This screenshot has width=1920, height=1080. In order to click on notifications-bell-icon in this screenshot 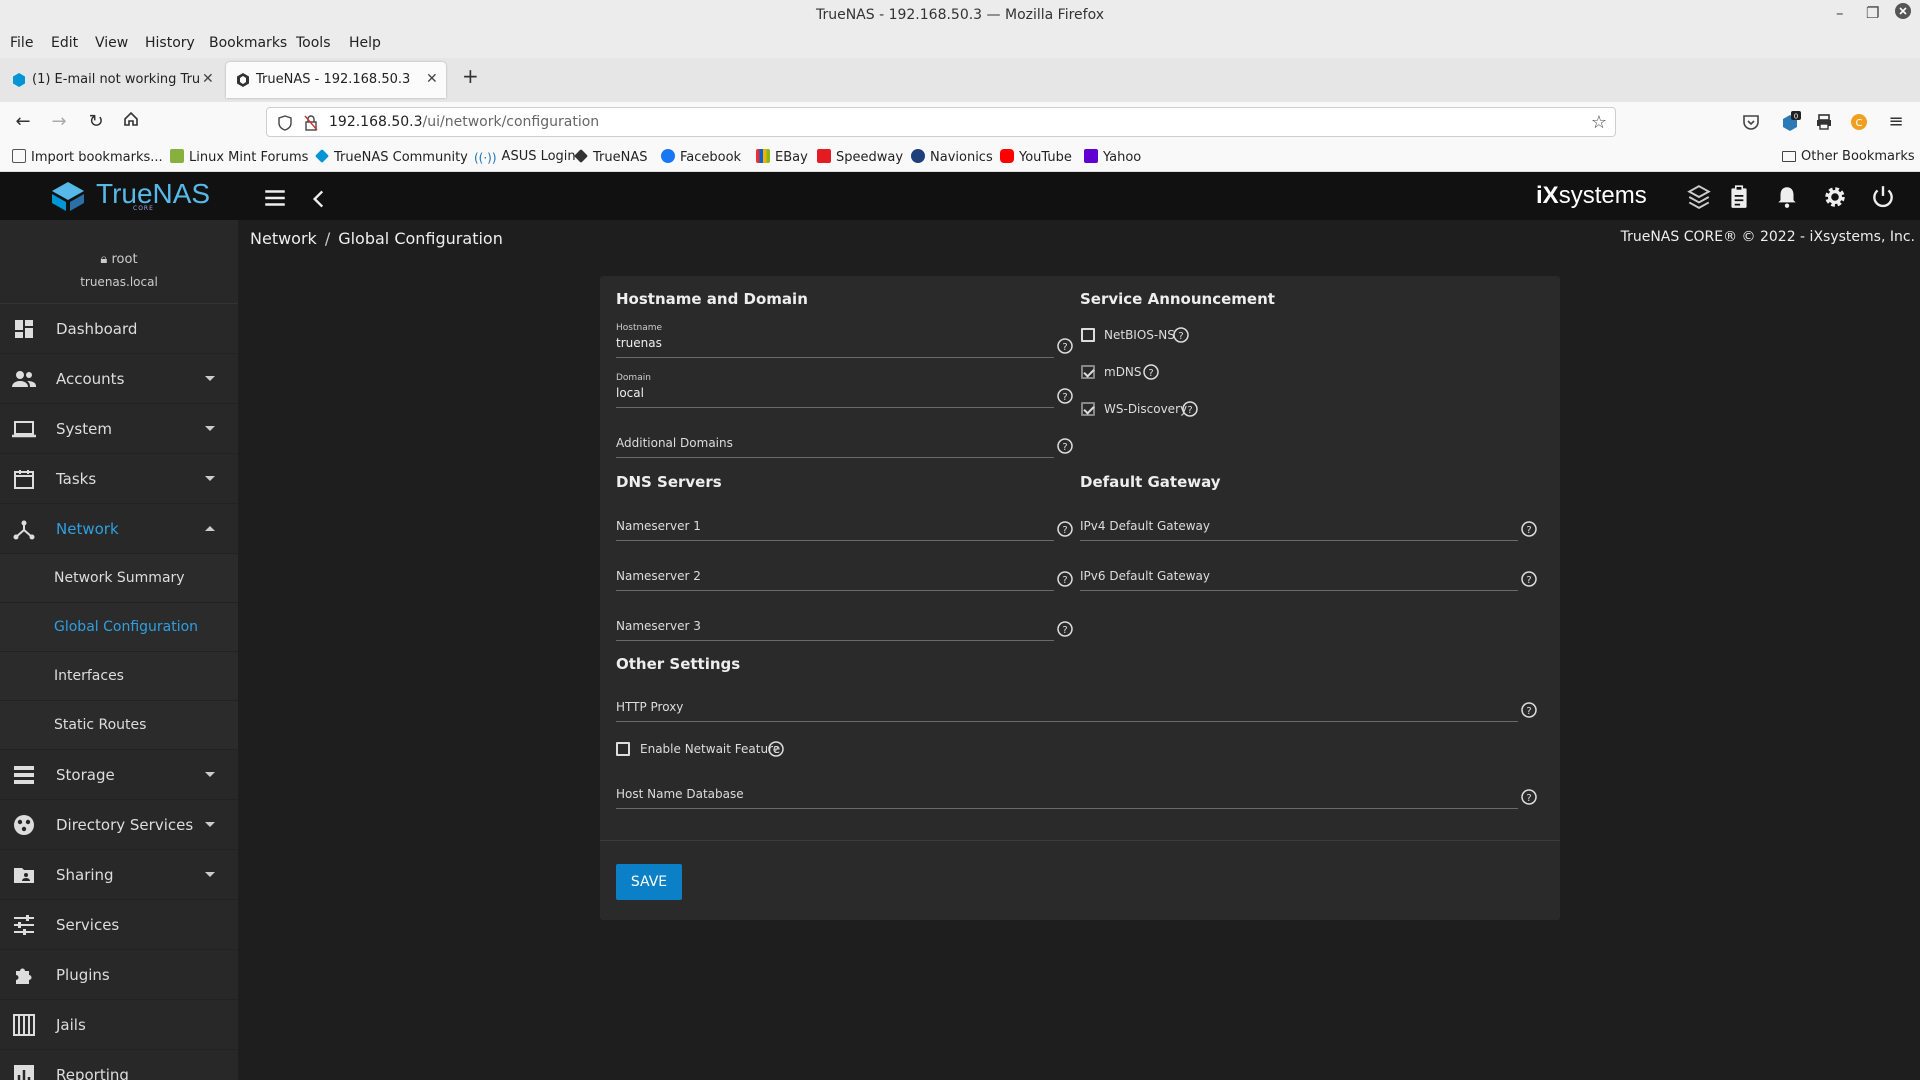, I will do `click(1787, 197)`.